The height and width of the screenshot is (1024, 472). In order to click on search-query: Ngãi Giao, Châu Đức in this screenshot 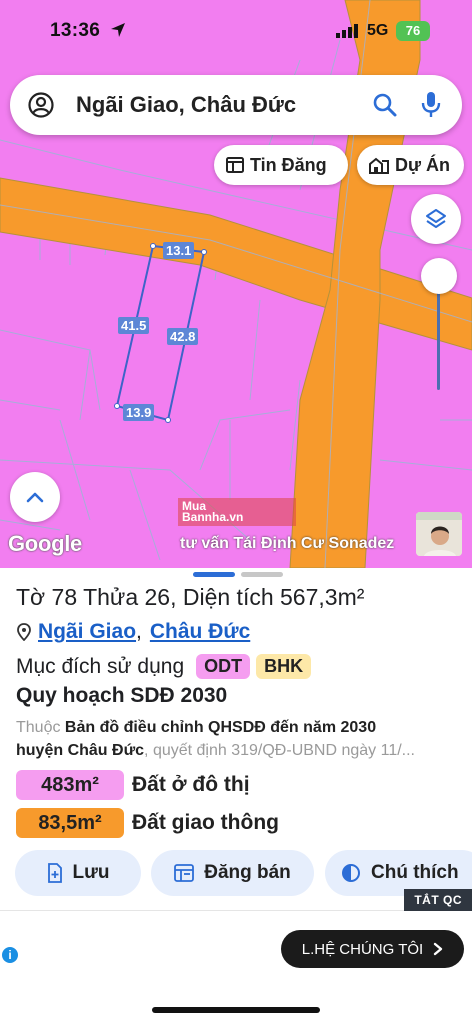, I will do `click(186, 105)`.